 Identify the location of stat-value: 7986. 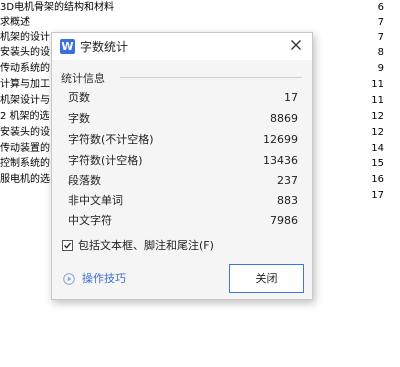
(284, 220).